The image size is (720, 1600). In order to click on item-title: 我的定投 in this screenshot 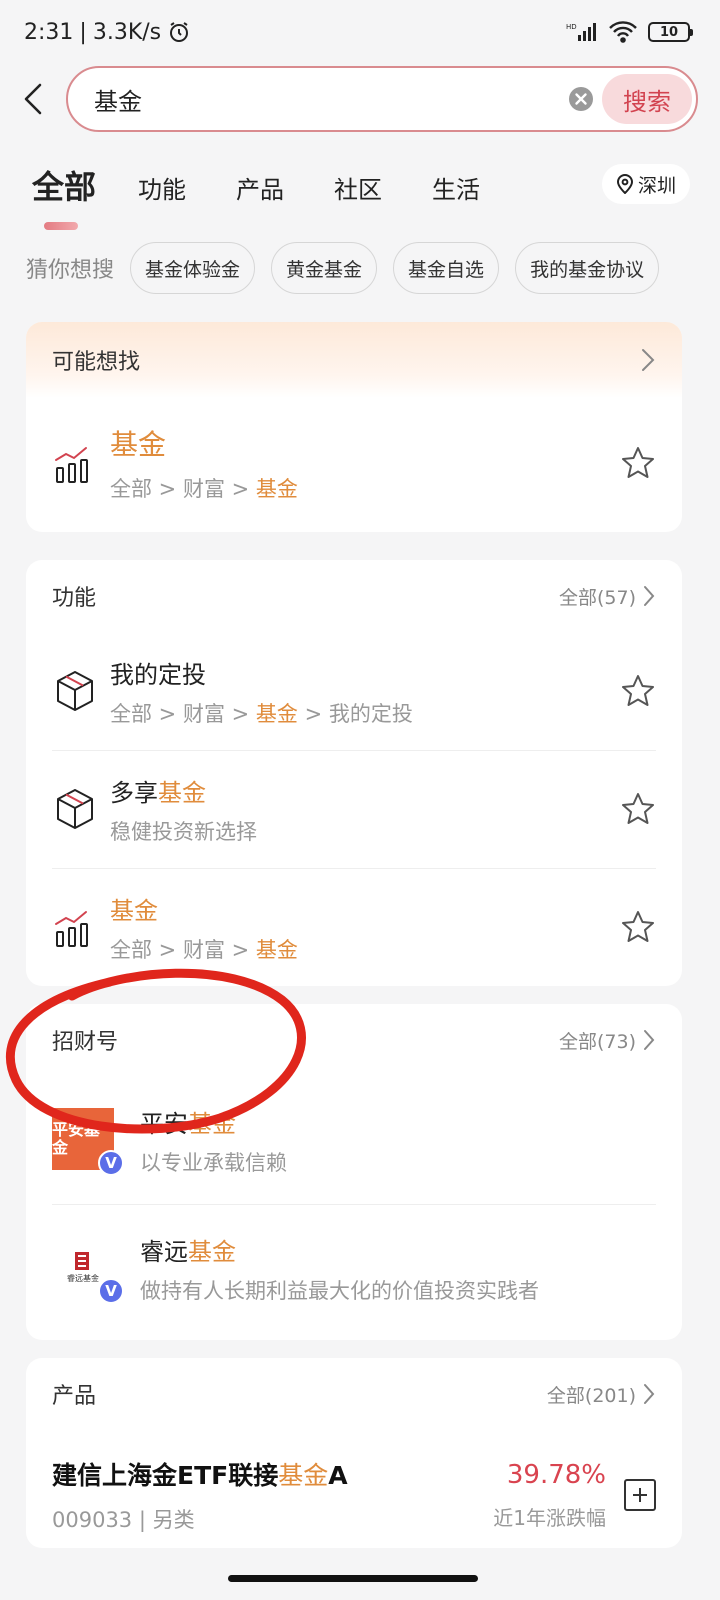, I will do `click(365, 672)`.